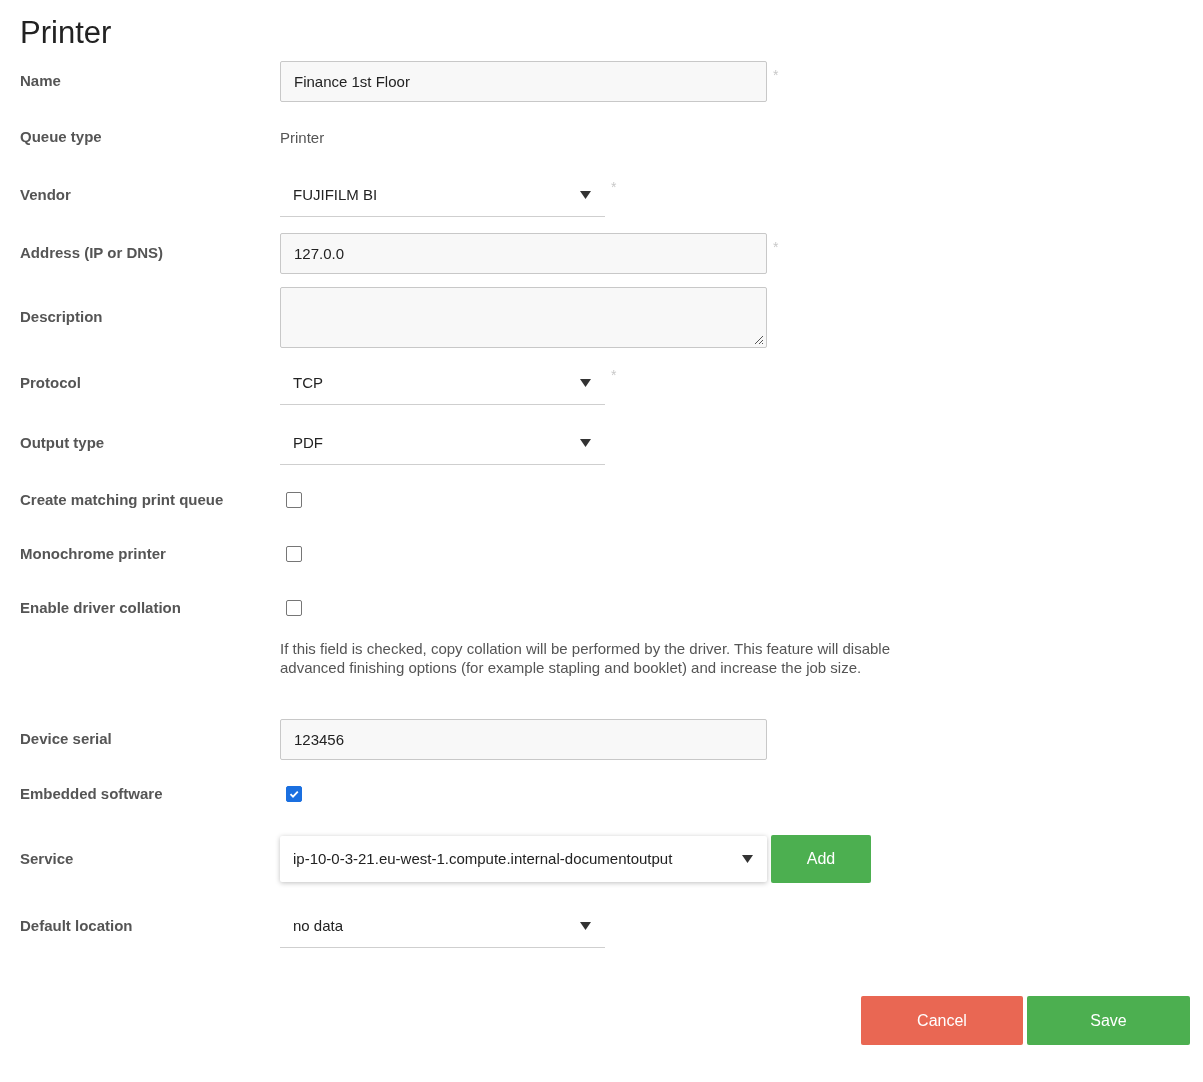 The image size is (1203, 1082). I want to click on checkmark-icon, so click(294, 794).